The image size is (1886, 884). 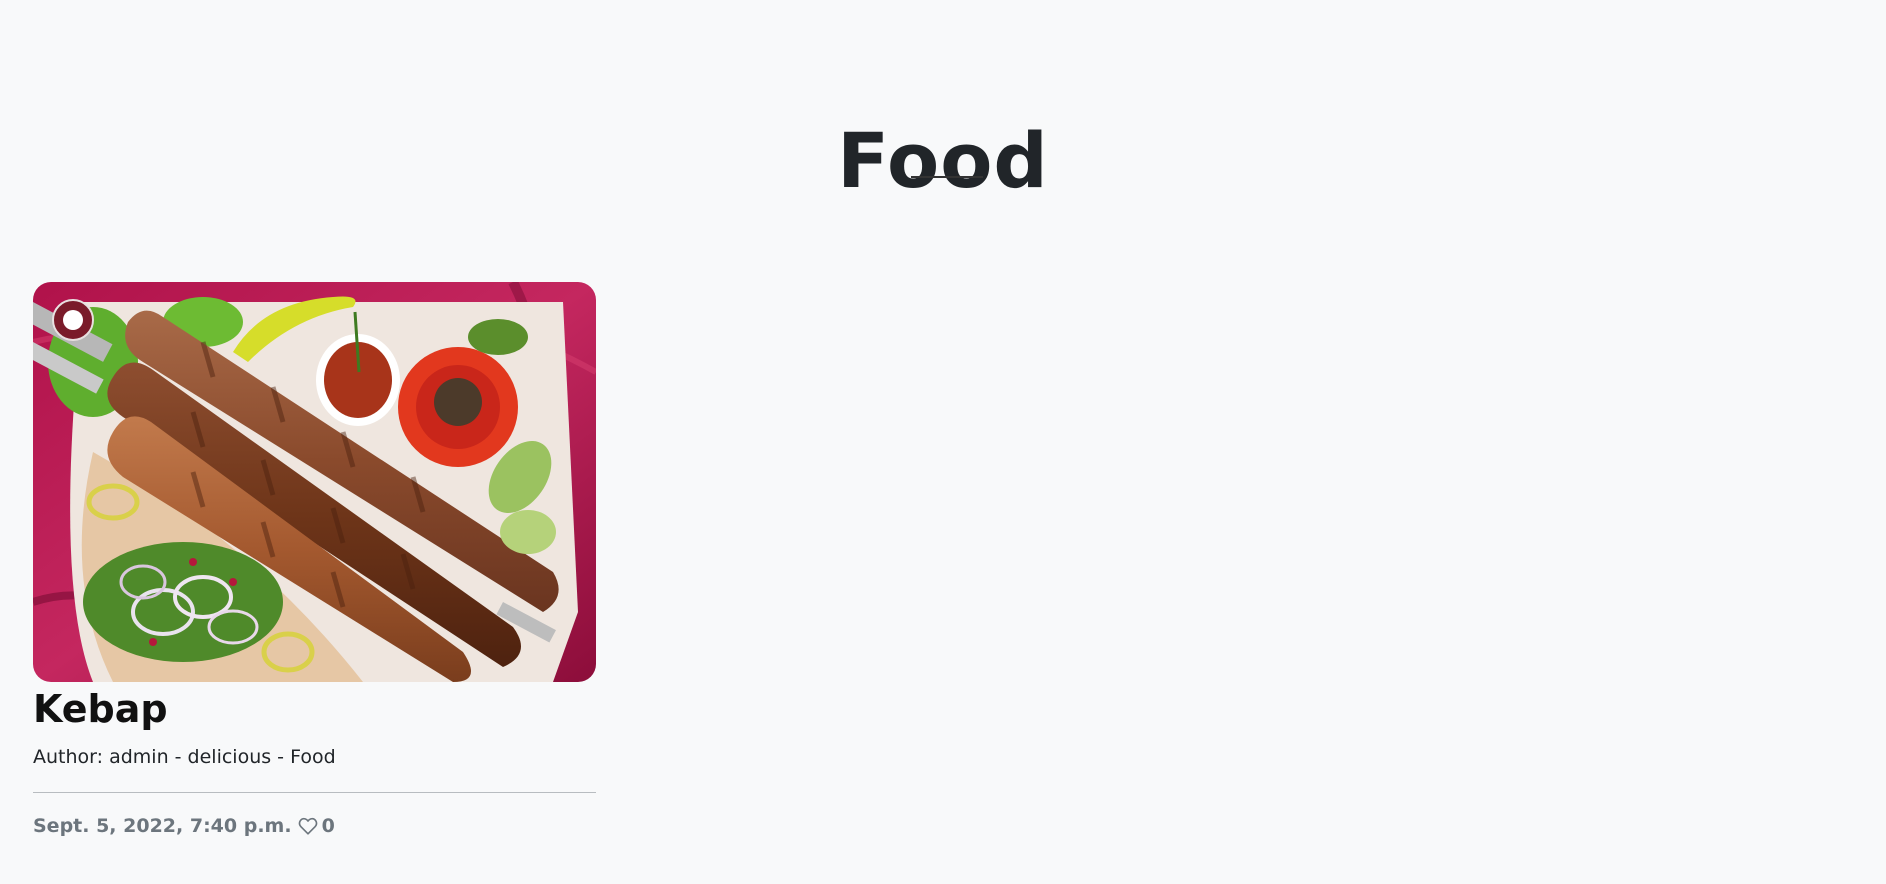 I want to click on post-image, so click(x=314, y=482).